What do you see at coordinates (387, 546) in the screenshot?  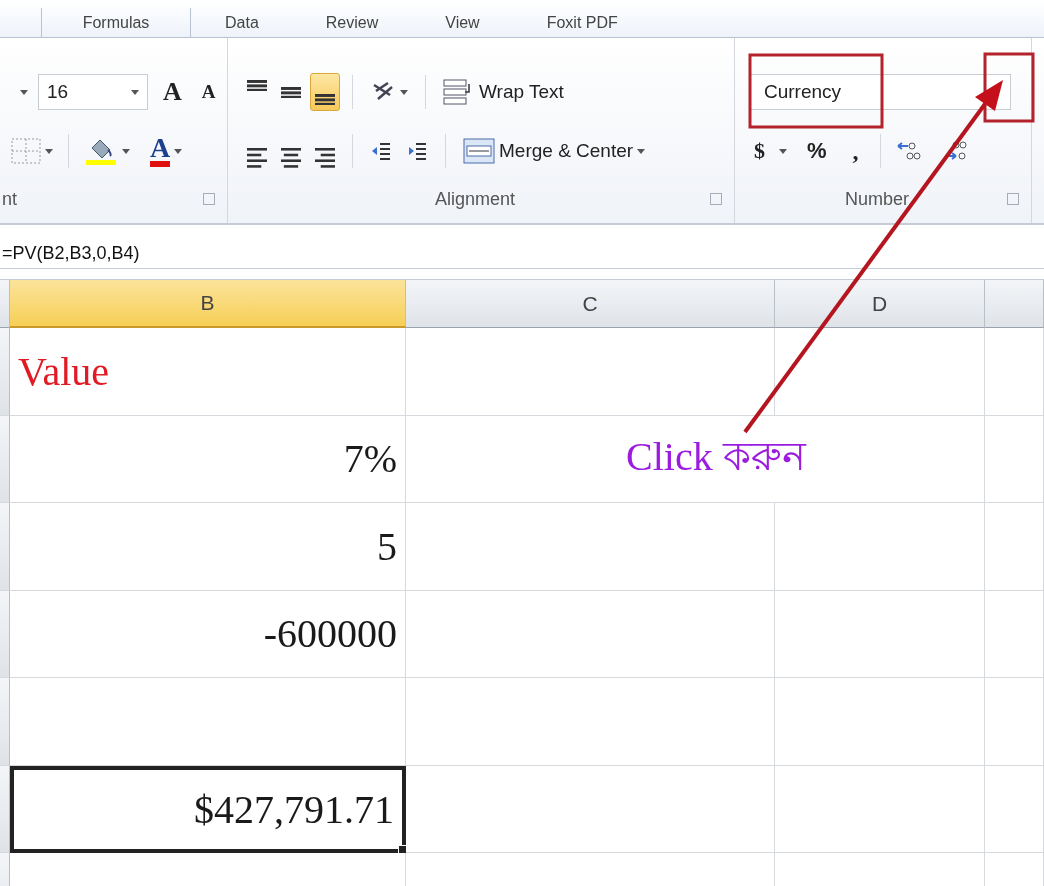 I see `cell-text: 5` at bounding box center [387, 546].